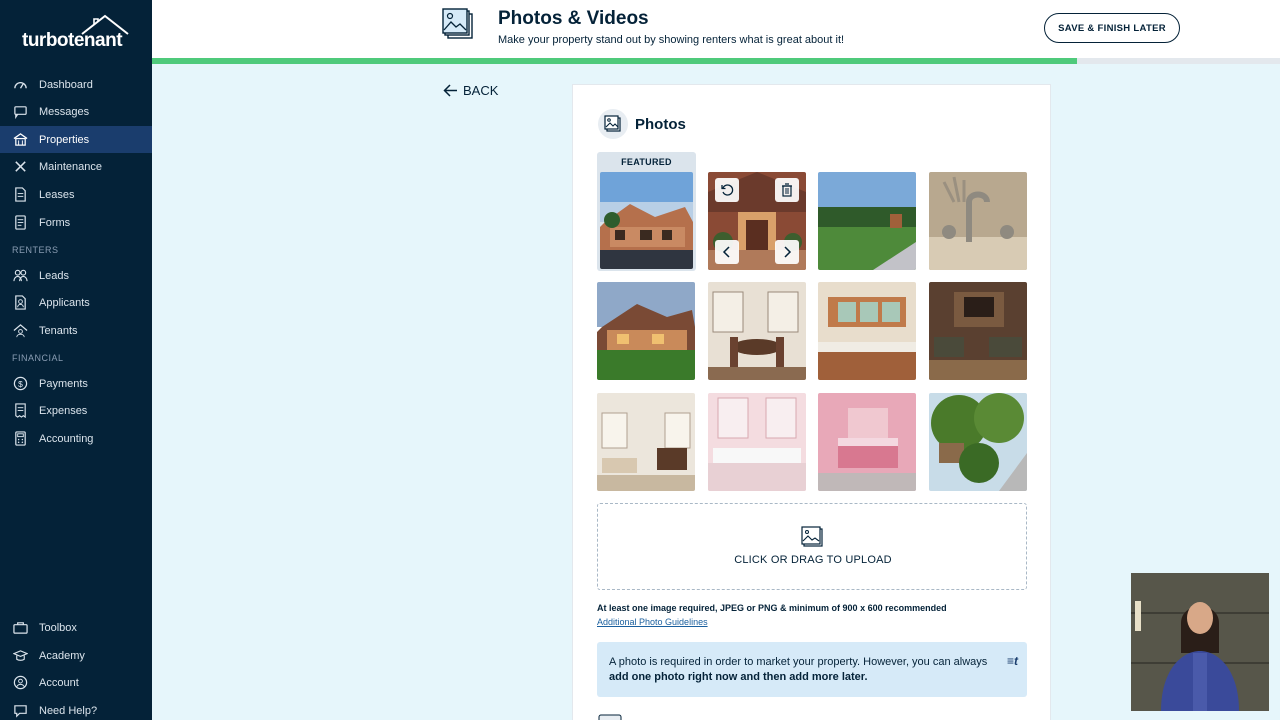 Image resolution: width=1280 pixels, height=720 pixels. What do you see at coordinates (614, 61) in the screenshot?
I see `progress-fill` at bounding box center [614, 61].